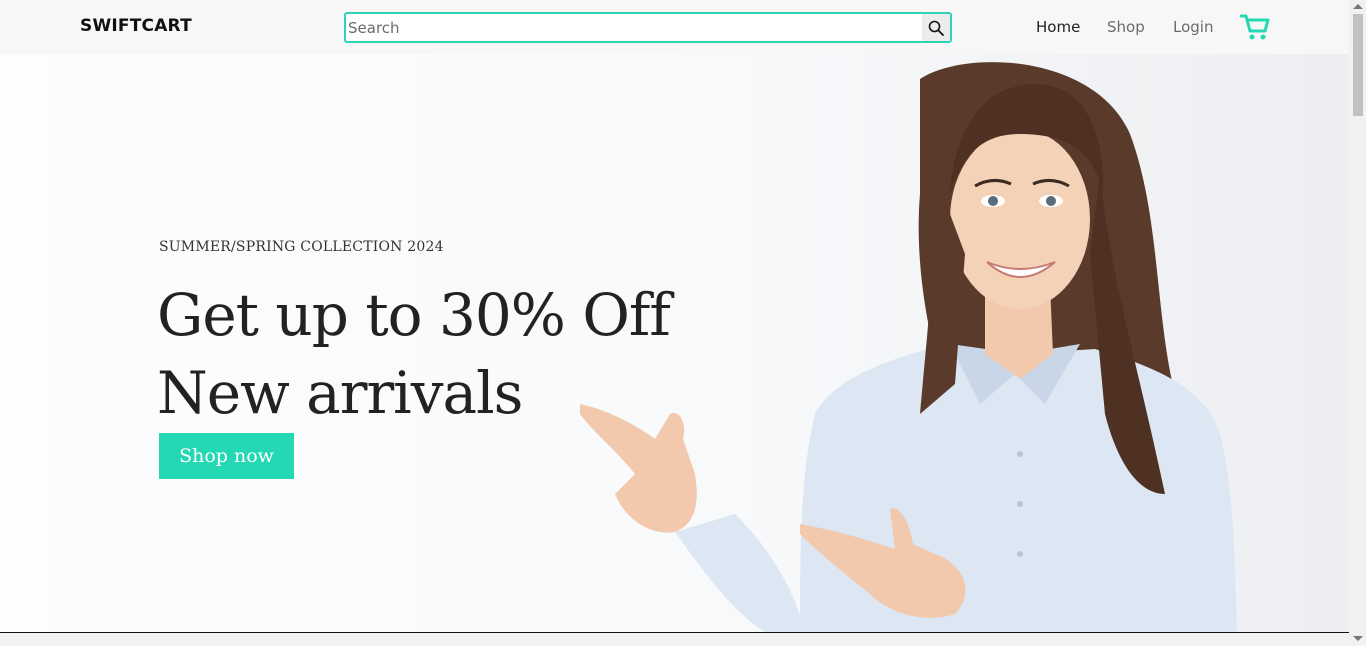 The image size is (1366, 646). Describe the element at coordinates (1358, 638) in the screenshot. I see `scroll-down-arrow-icon` at that location.